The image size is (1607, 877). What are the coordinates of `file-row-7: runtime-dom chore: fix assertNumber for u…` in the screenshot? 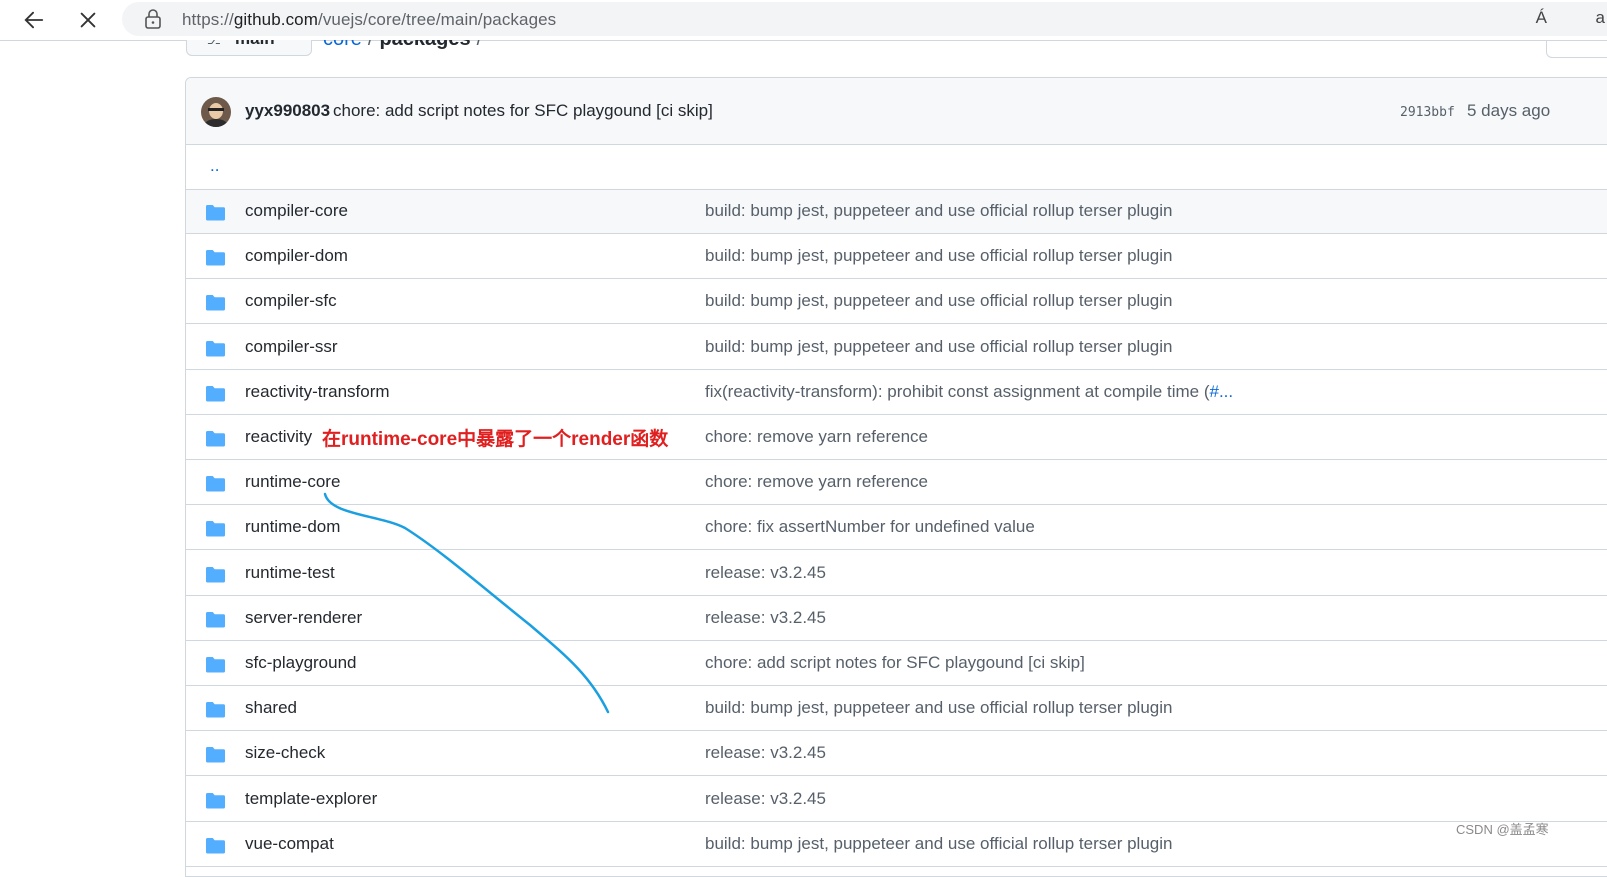 It's located at (896, 528).